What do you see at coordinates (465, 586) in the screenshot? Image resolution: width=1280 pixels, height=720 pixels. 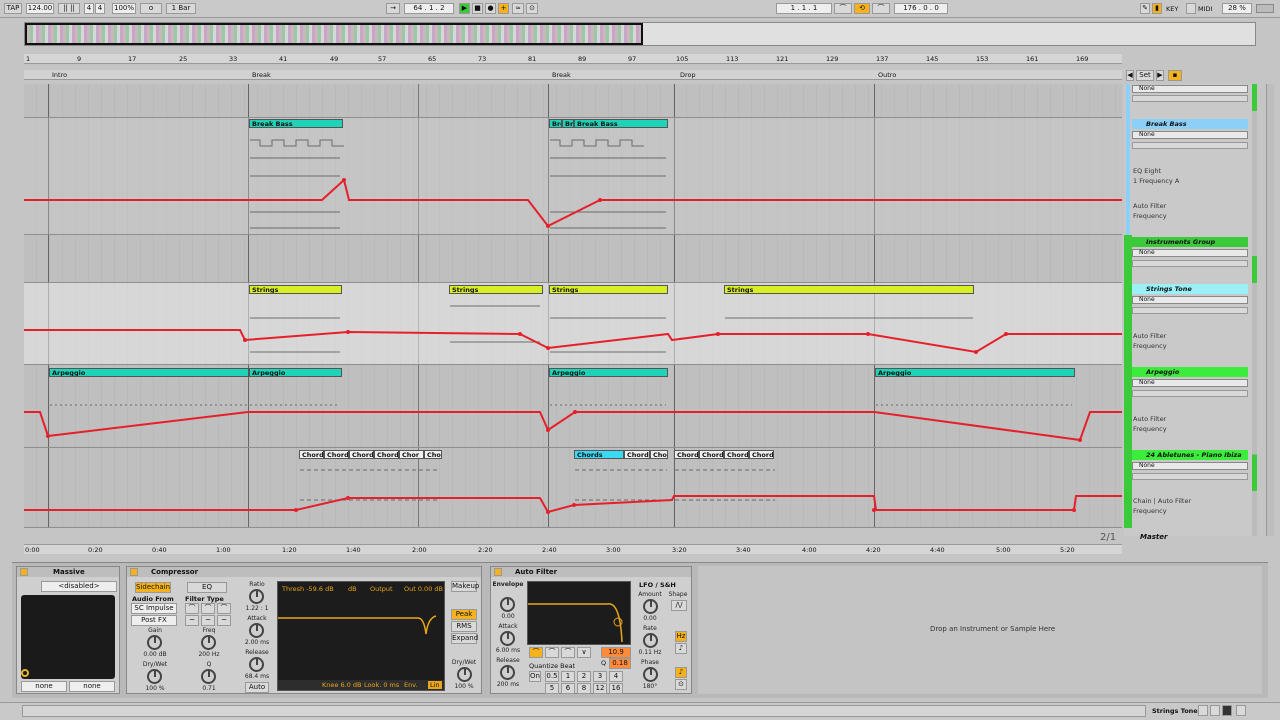 I see `makeup-button: Makeup` at bounding box center [465, 586].